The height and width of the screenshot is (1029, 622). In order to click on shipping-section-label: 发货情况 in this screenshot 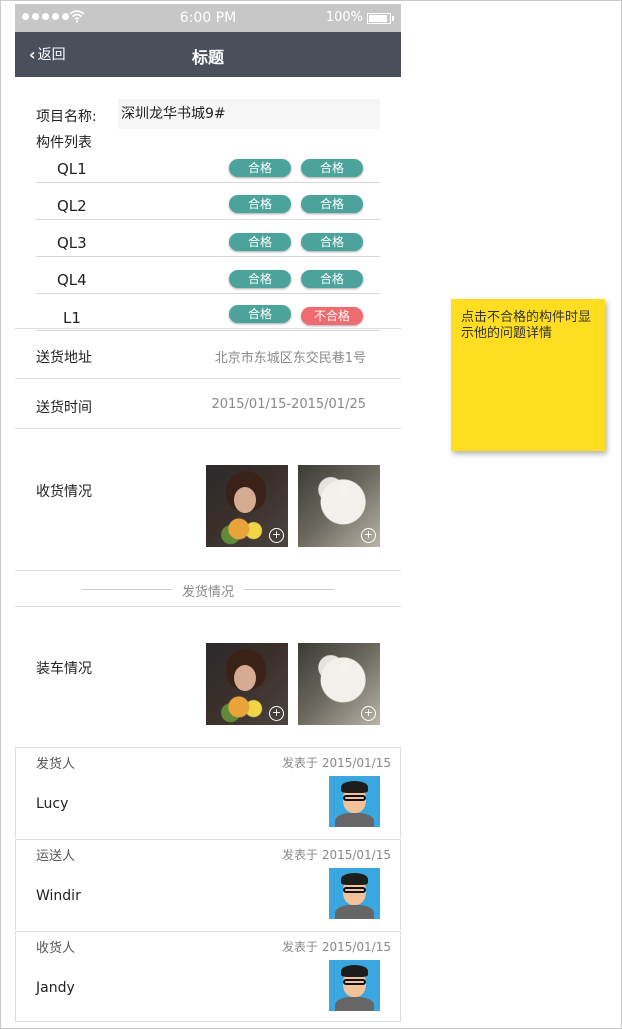, I will do `click(207, 592)`.